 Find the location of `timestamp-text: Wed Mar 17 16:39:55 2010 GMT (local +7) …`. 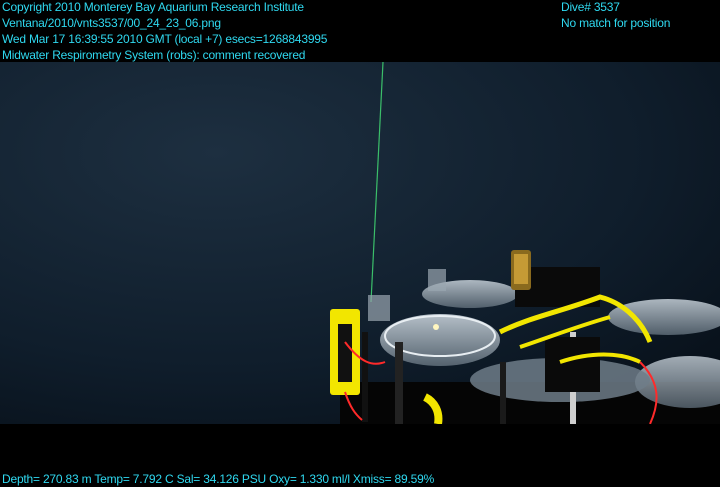

timestamp-text: Wed Mar 17 16:39:55 2010 GMT (local +7) … is located at coordinates (165, 39).